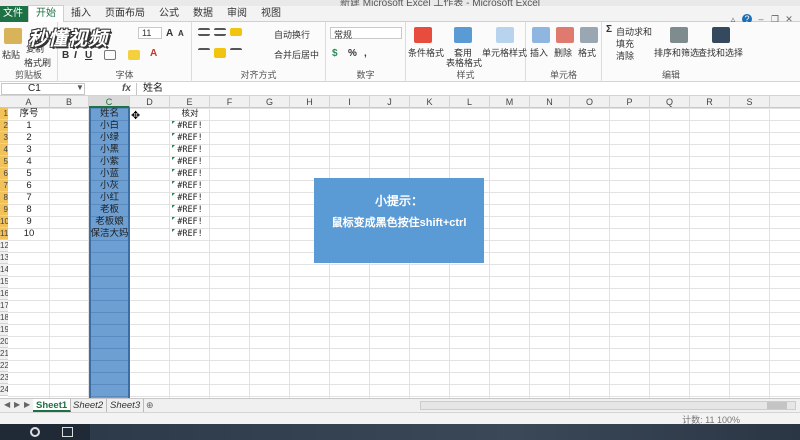  I want to click on align-middle-icon, so click(220, 32).